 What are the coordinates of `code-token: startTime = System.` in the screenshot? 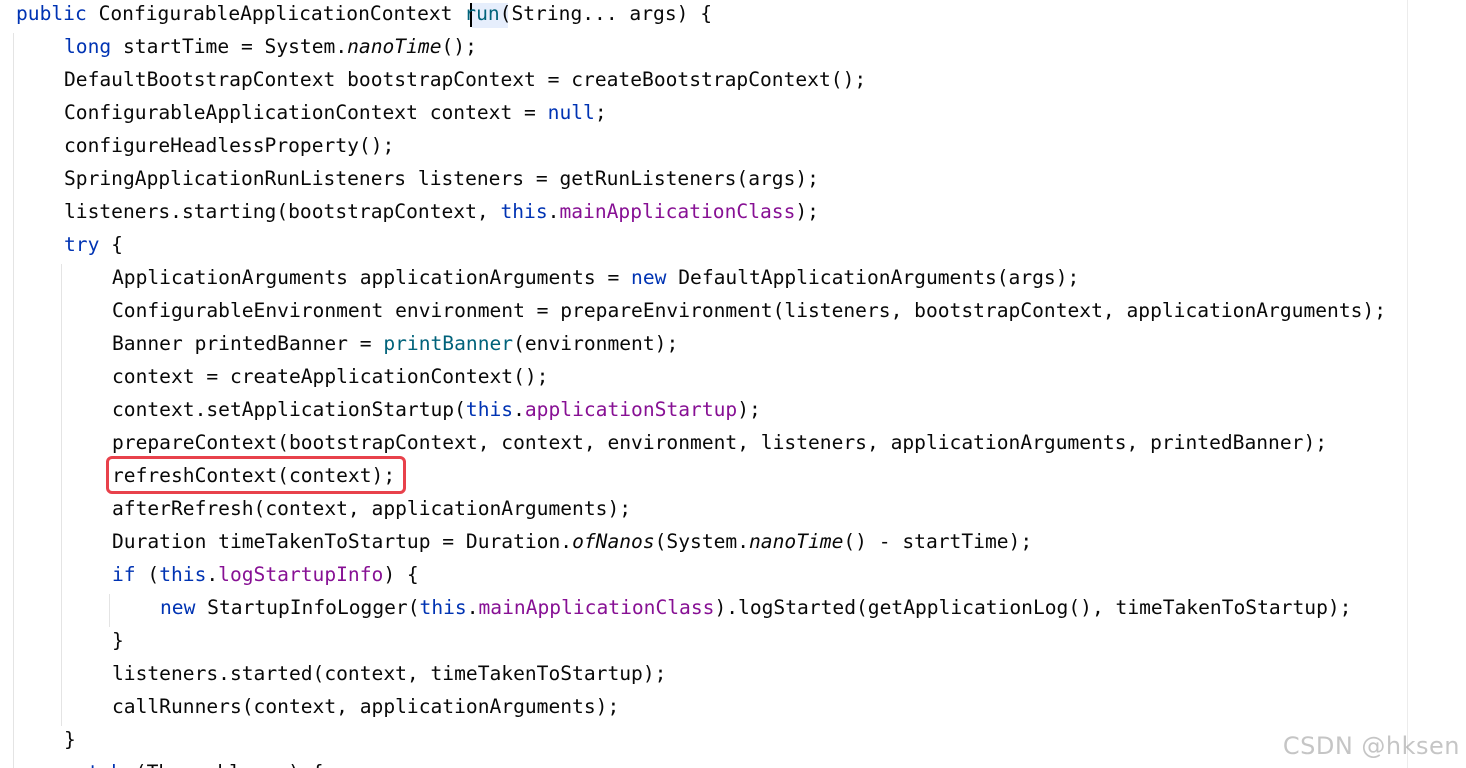 It's located at (229, 46).